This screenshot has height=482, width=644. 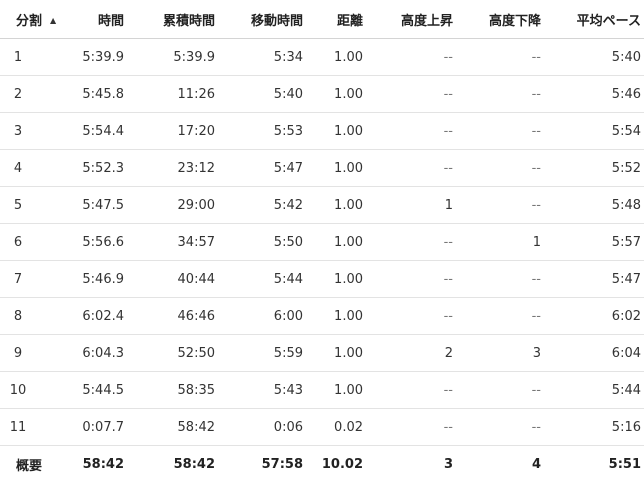 What do you see at coordinates (172, 242) in the screenshot?
I see `cell-cumulative-time: 34:57` at bounding box center [172, 242].